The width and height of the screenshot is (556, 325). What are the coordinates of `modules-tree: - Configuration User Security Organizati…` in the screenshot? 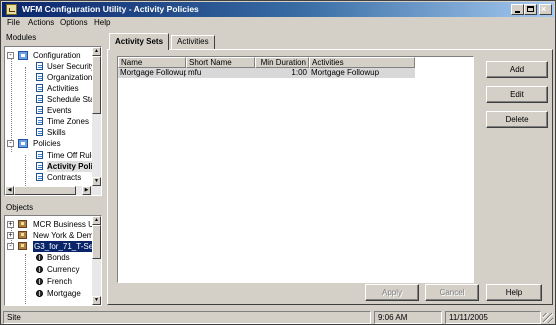 It's located at (53, 121).